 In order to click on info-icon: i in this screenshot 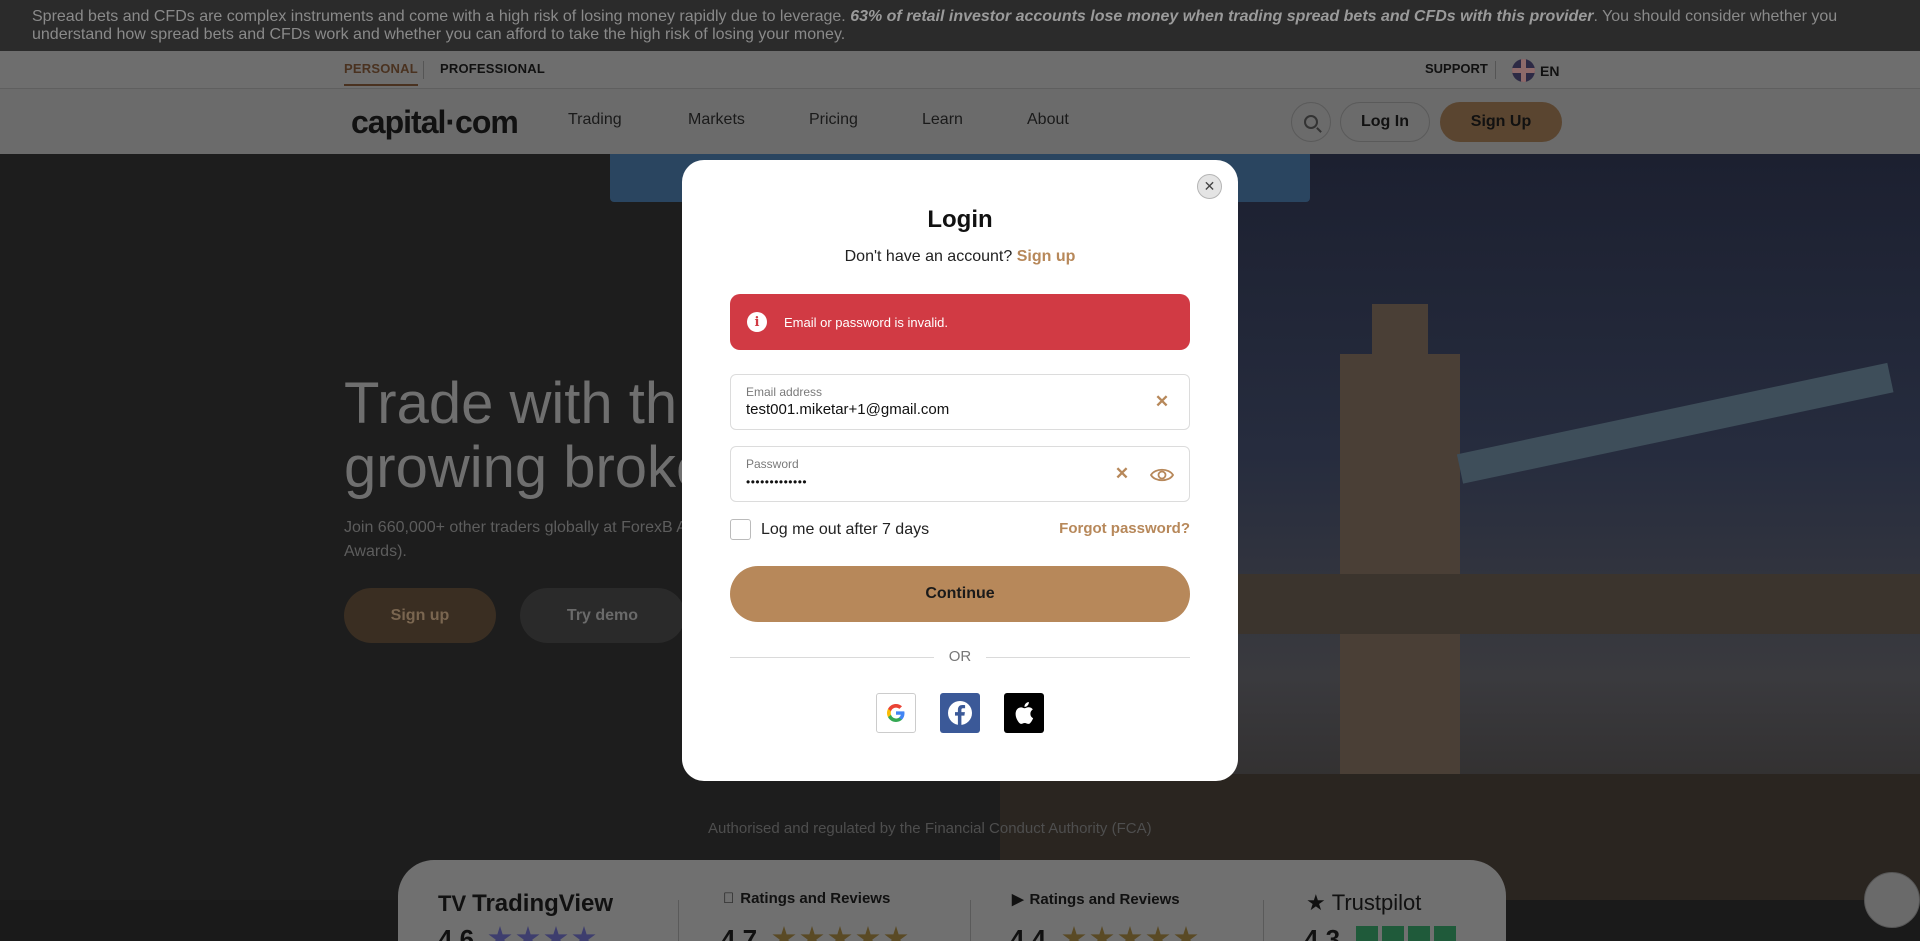, I will do `click(757, 322)`.